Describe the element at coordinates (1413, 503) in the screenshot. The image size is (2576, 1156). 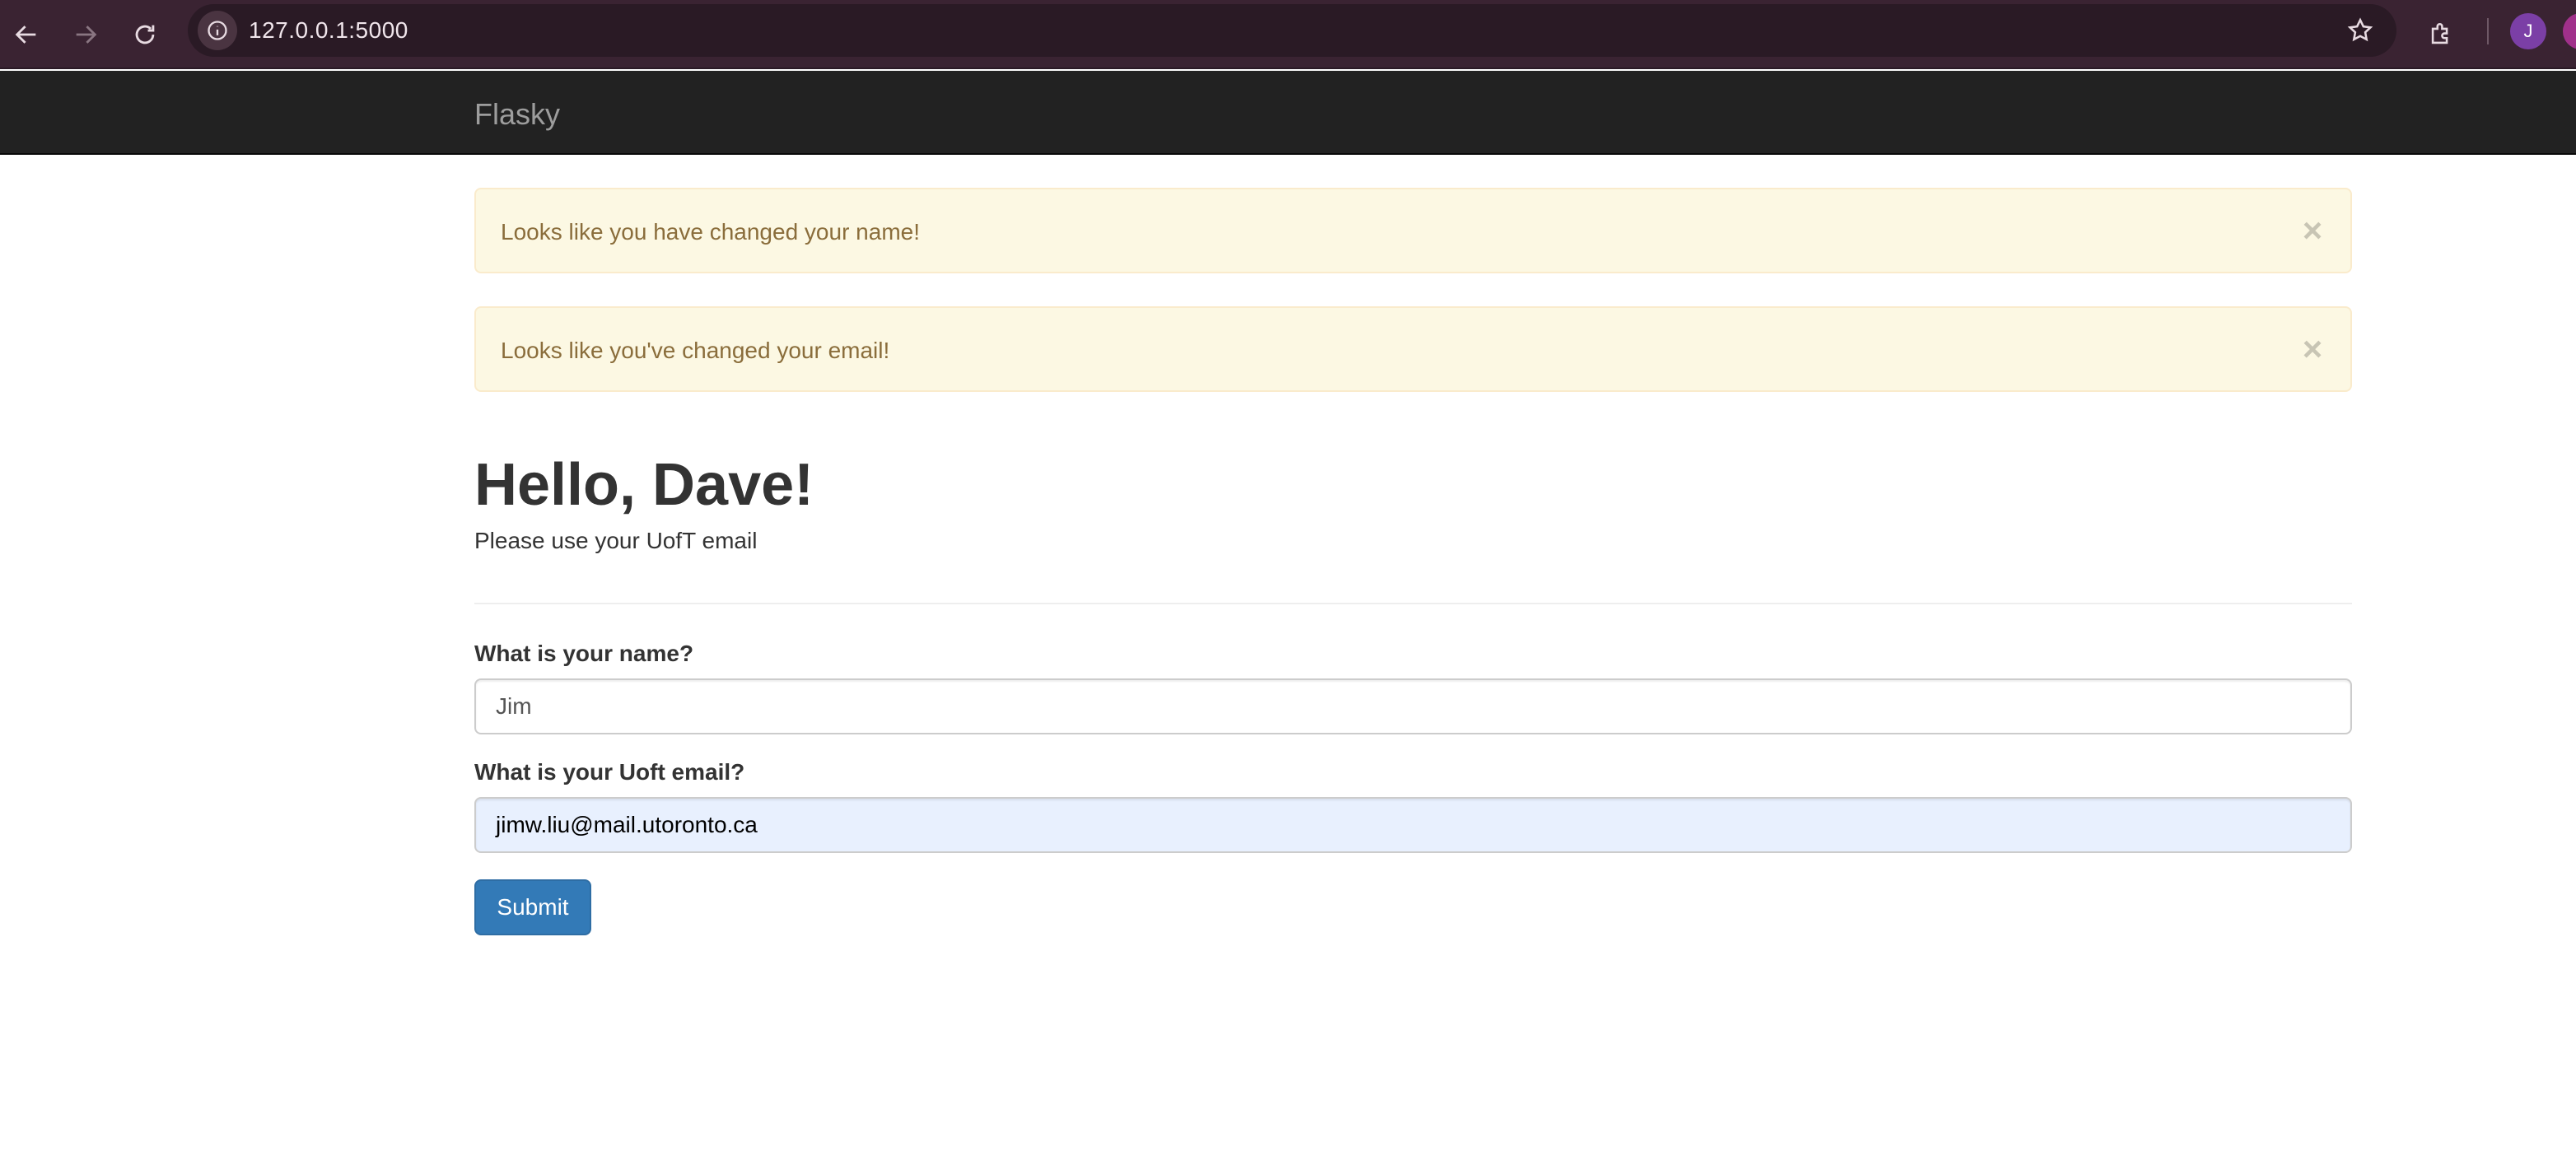
I see `page-header: Hello, Dave! Please use your UofT email` at that location.